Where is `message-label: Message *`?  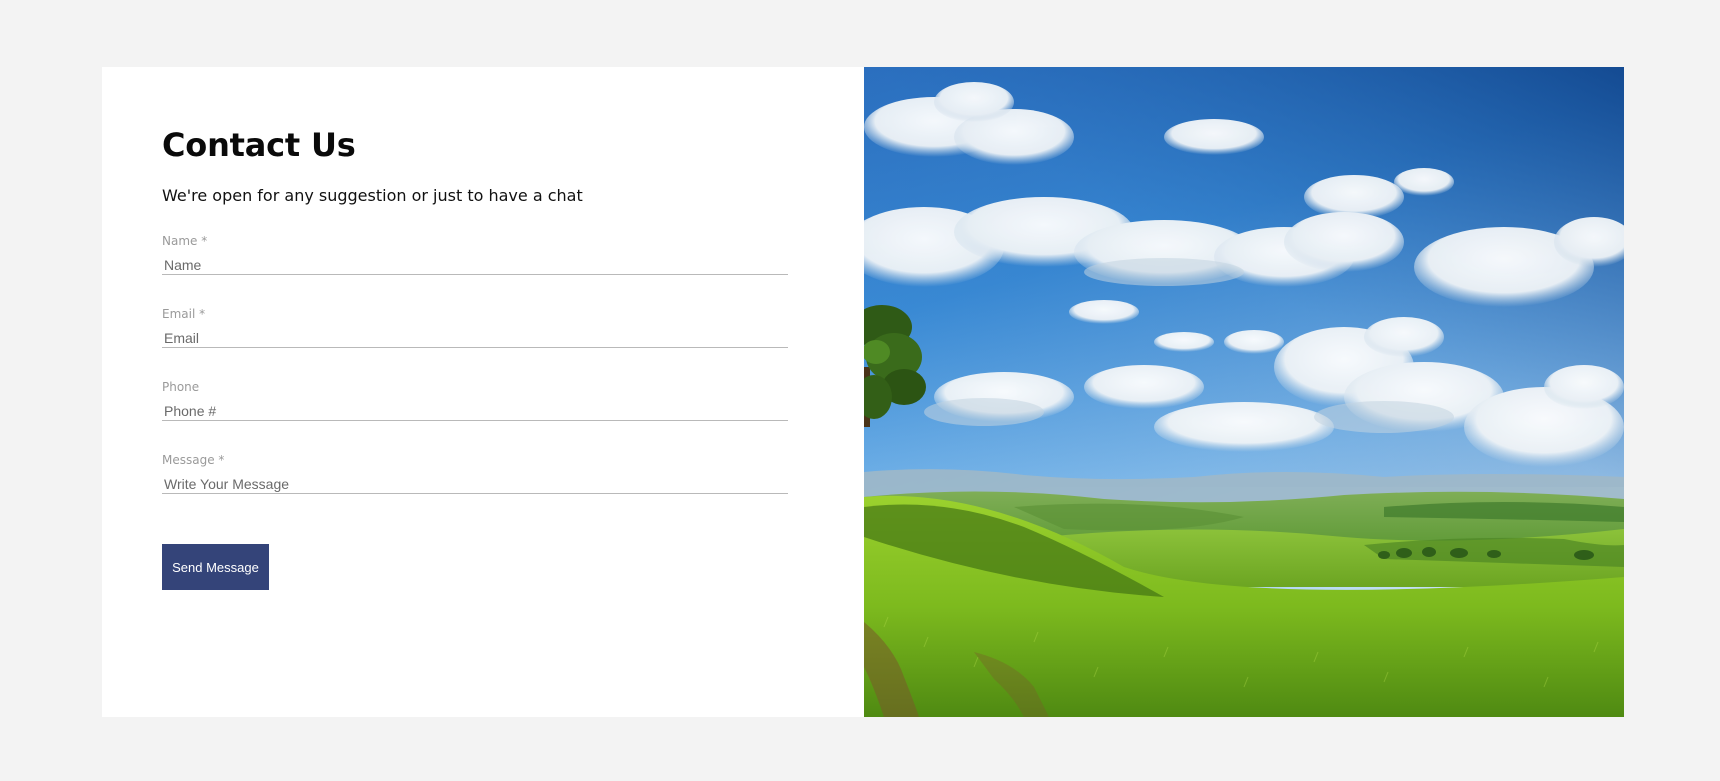
message-label: Message * is located at coordinates (193, 460).